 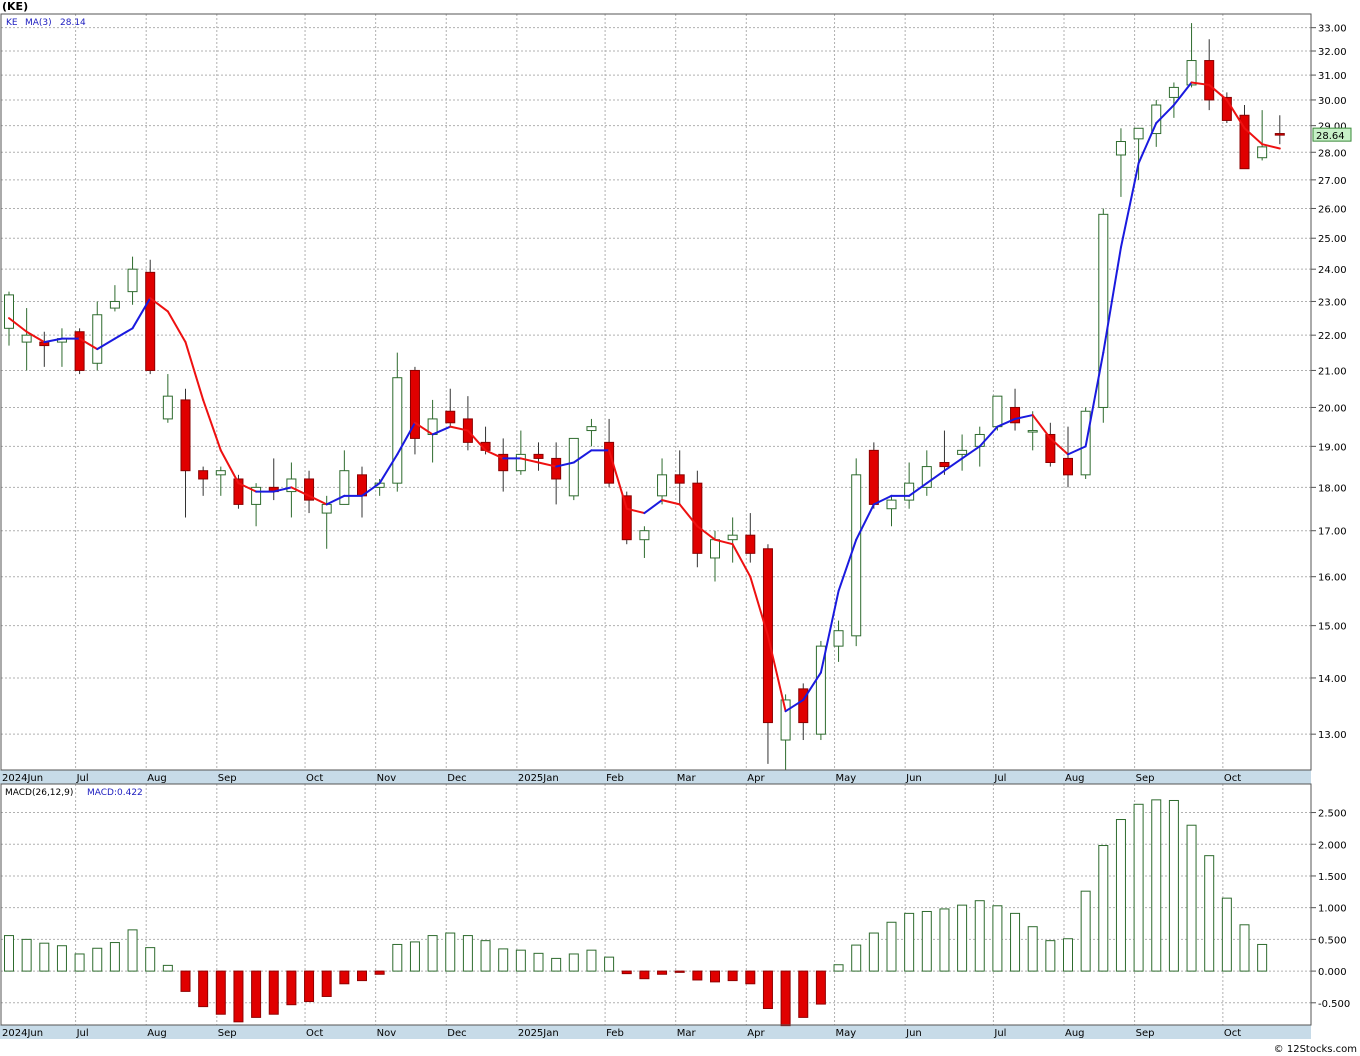 I want to click on macd-x-label: Apr, so click(x=756, y=1033).